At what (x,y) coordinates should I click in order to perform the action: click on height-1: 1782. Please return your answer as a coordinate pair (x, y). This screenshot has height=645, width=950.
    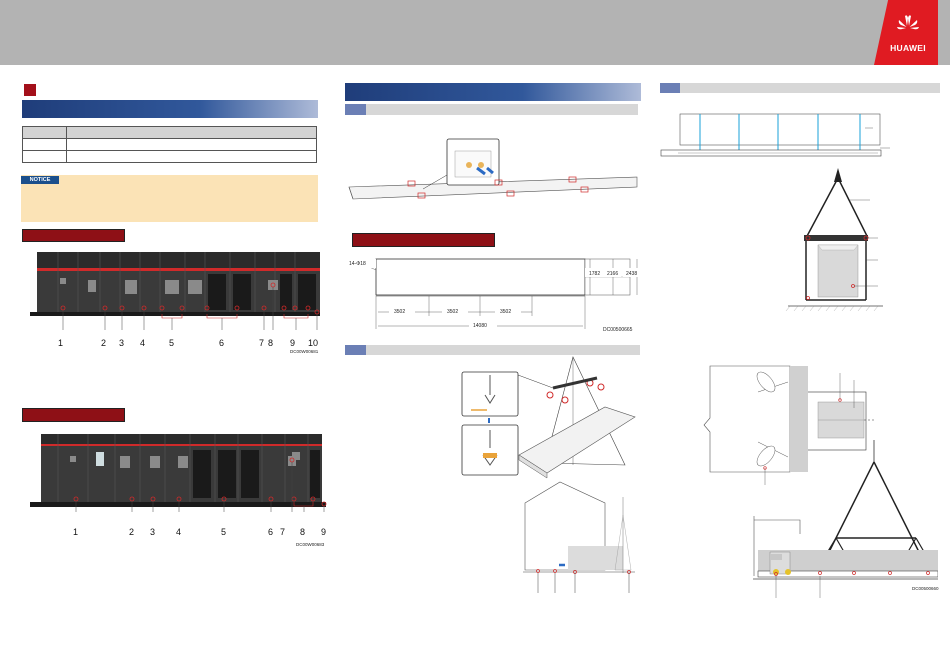
    Looking at the image, I should click on (594, 274).